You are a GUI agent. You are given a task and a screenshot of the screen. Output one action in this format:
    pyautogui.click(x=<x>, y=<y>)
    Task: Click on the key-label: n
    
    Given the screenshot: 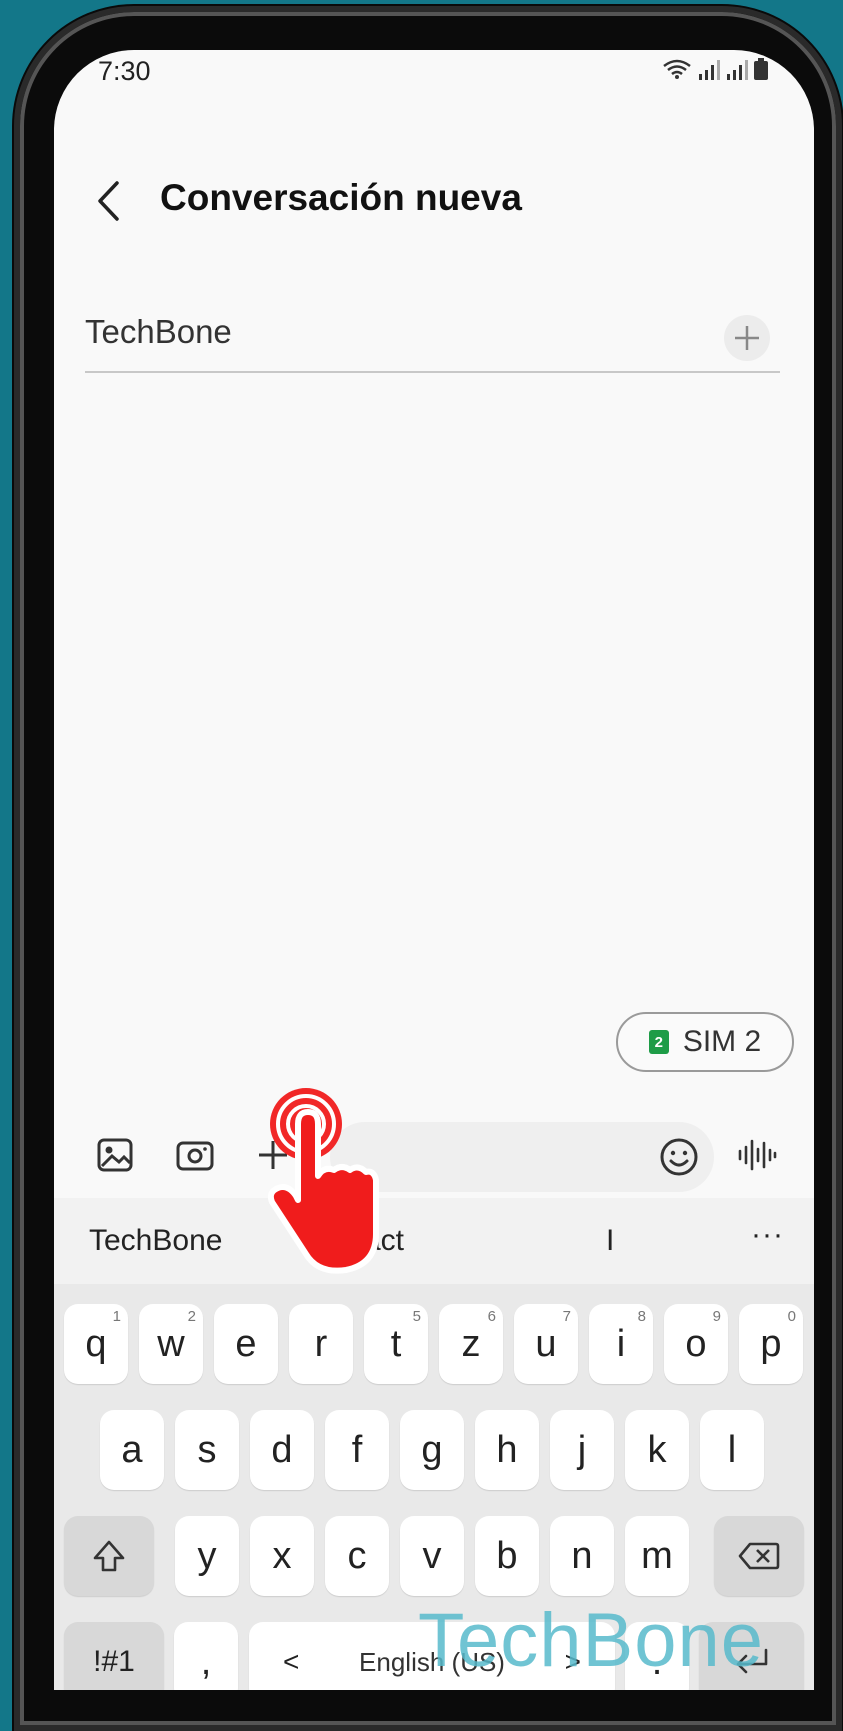 What is the action you would take?
    pyautogui.click(x=582, y=1555)
    